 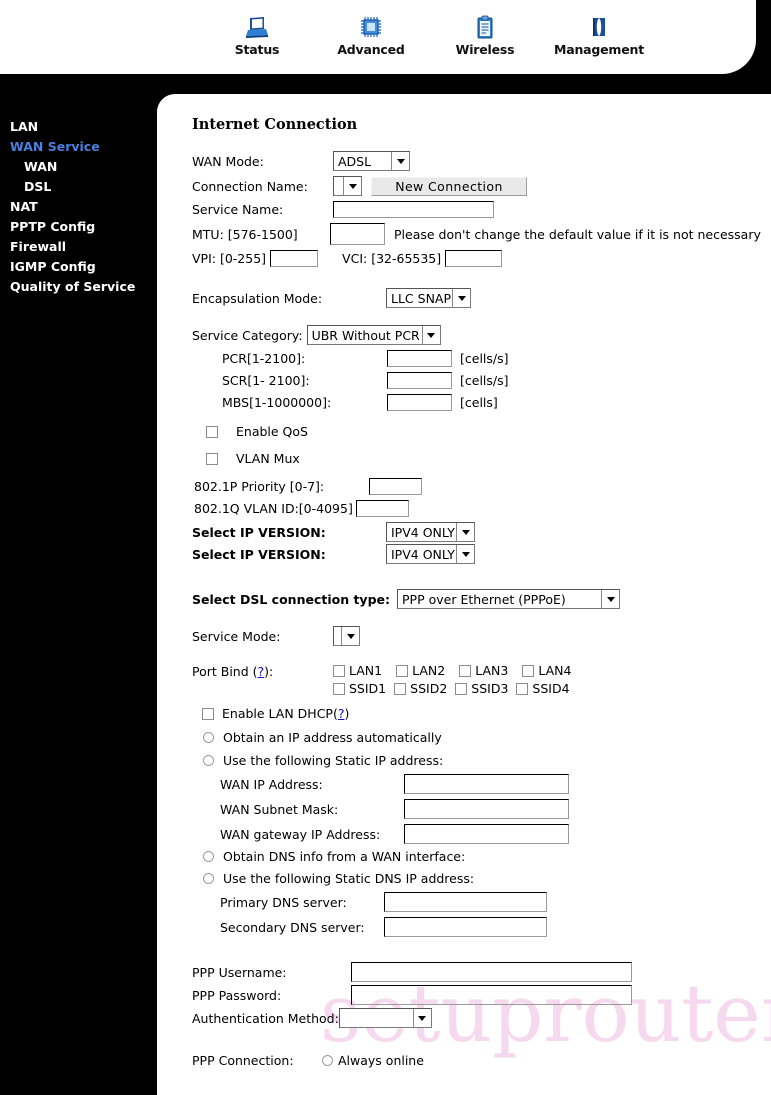 I want to click on enable-lan-dhcp-checkbox, so click(x=208, y=713).